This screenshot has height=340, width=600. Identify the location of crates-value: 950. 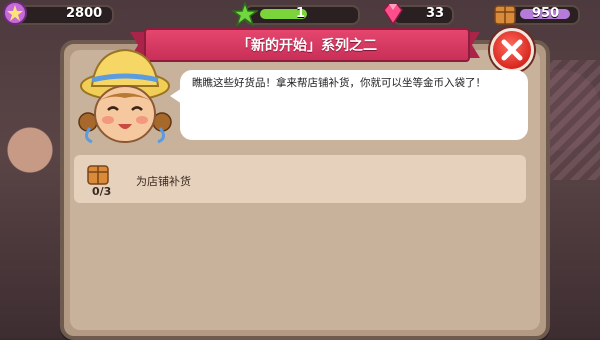
(546, 13).